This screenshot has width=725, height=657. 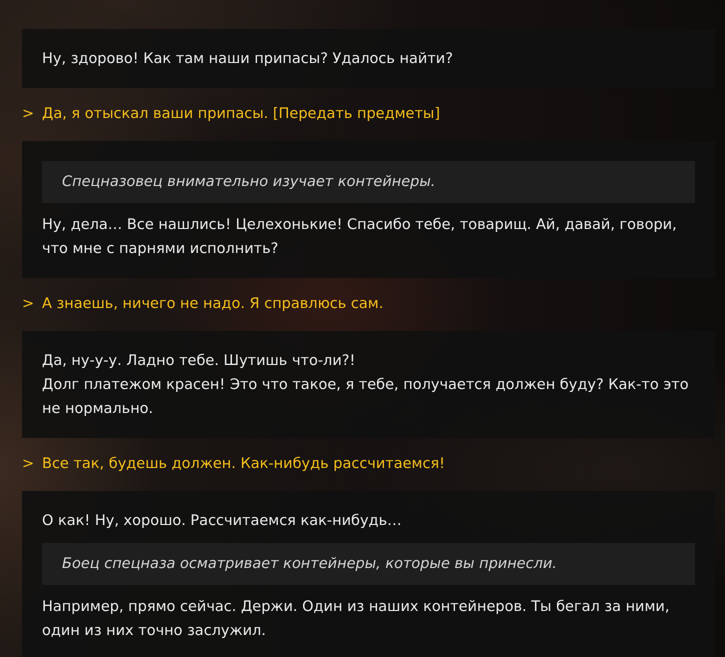 I want to click on npc-speech: Например, прямо сейчас. Держи. Один из наших контейнеров. Ты бегал за ними, один из них точно заслужил., so click(x=356, y=619).